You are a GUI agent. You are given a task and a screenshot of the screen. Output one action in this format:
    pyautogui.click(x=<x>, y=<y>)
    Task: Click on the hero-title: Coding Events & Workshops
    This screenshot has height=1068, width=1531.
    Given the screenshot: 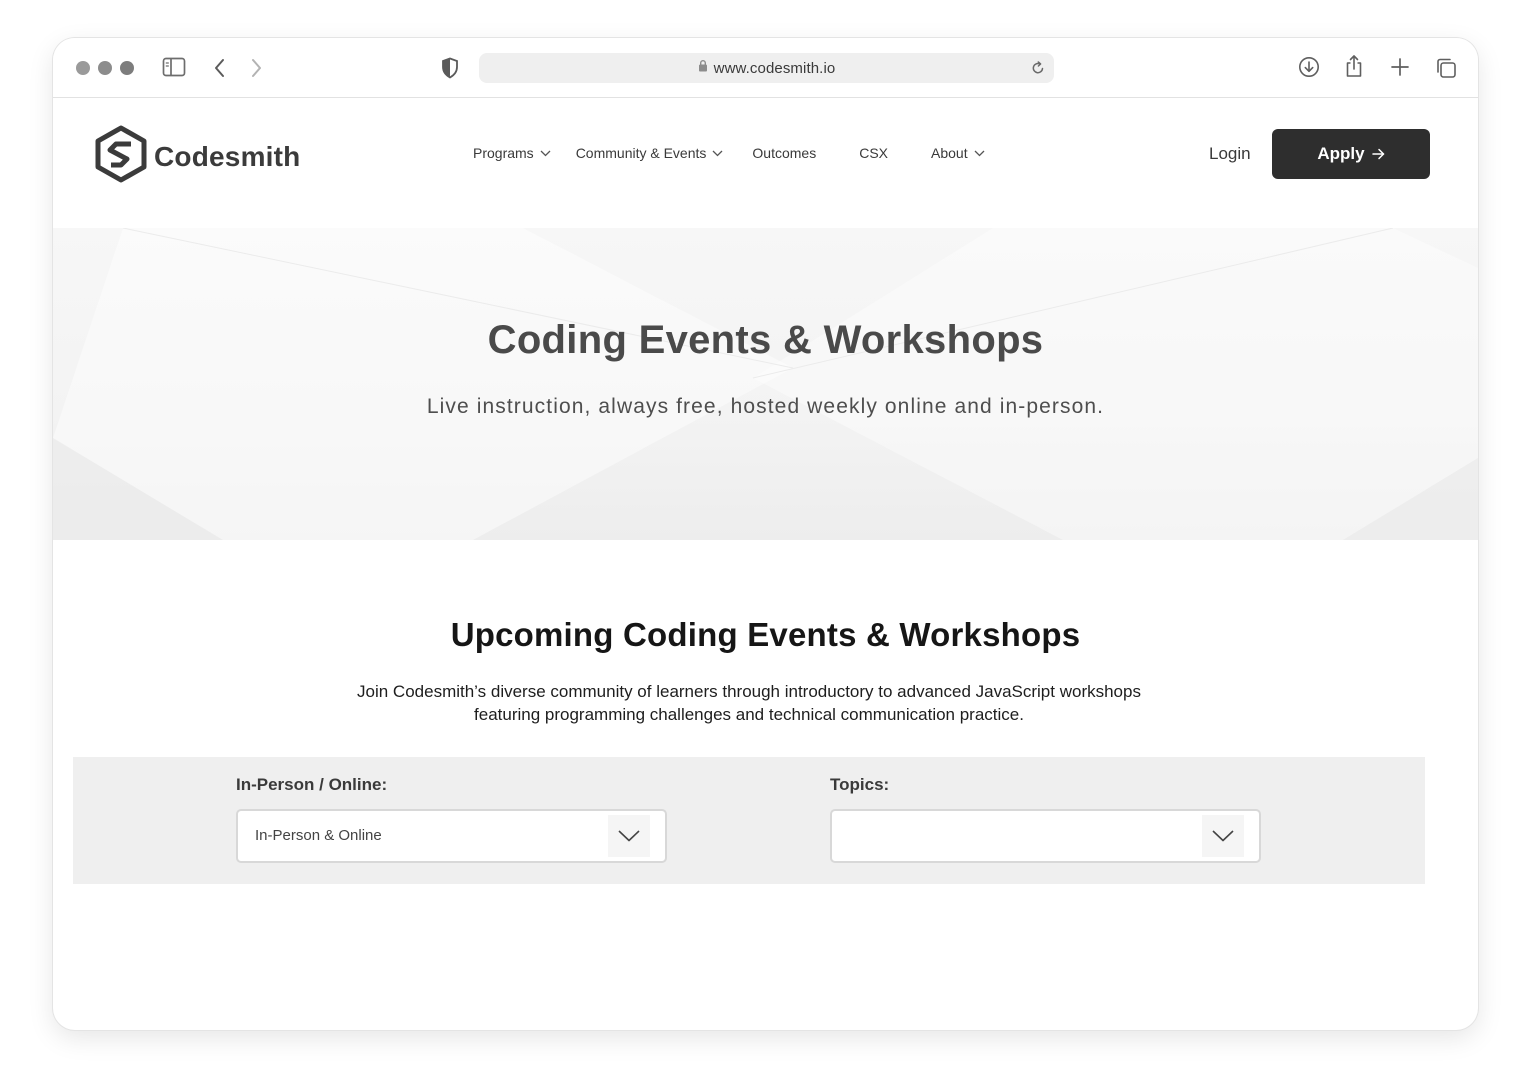 What is the action you would take?
    pyautogui.click(x=765, y=340)
    